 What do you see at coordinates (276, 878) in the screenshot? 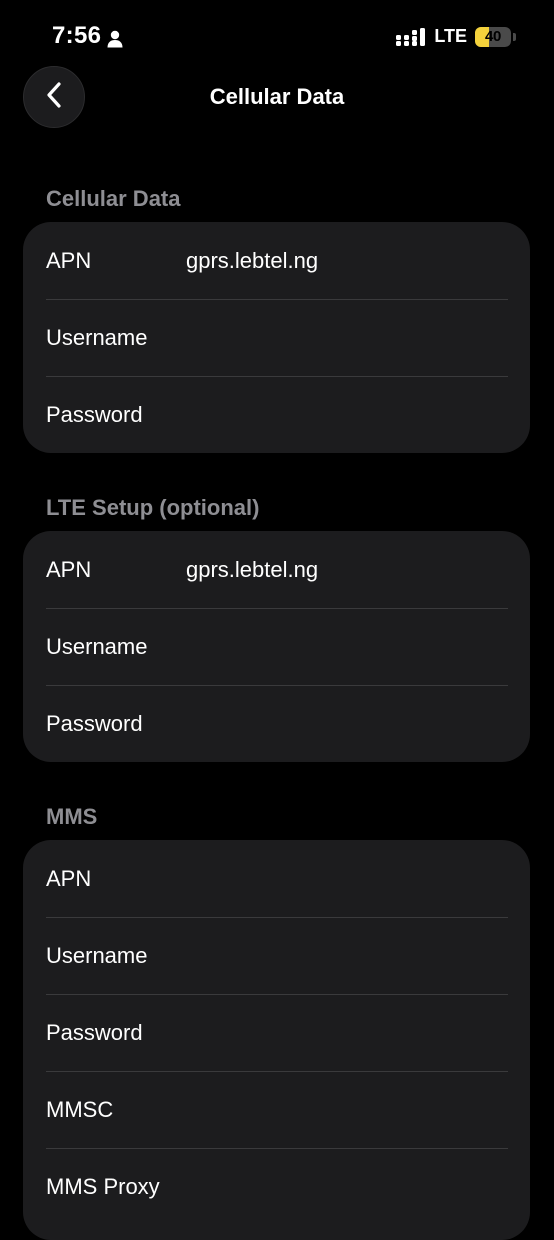
I see `mms-apn-row: APN` at bounding box center [276, 878].